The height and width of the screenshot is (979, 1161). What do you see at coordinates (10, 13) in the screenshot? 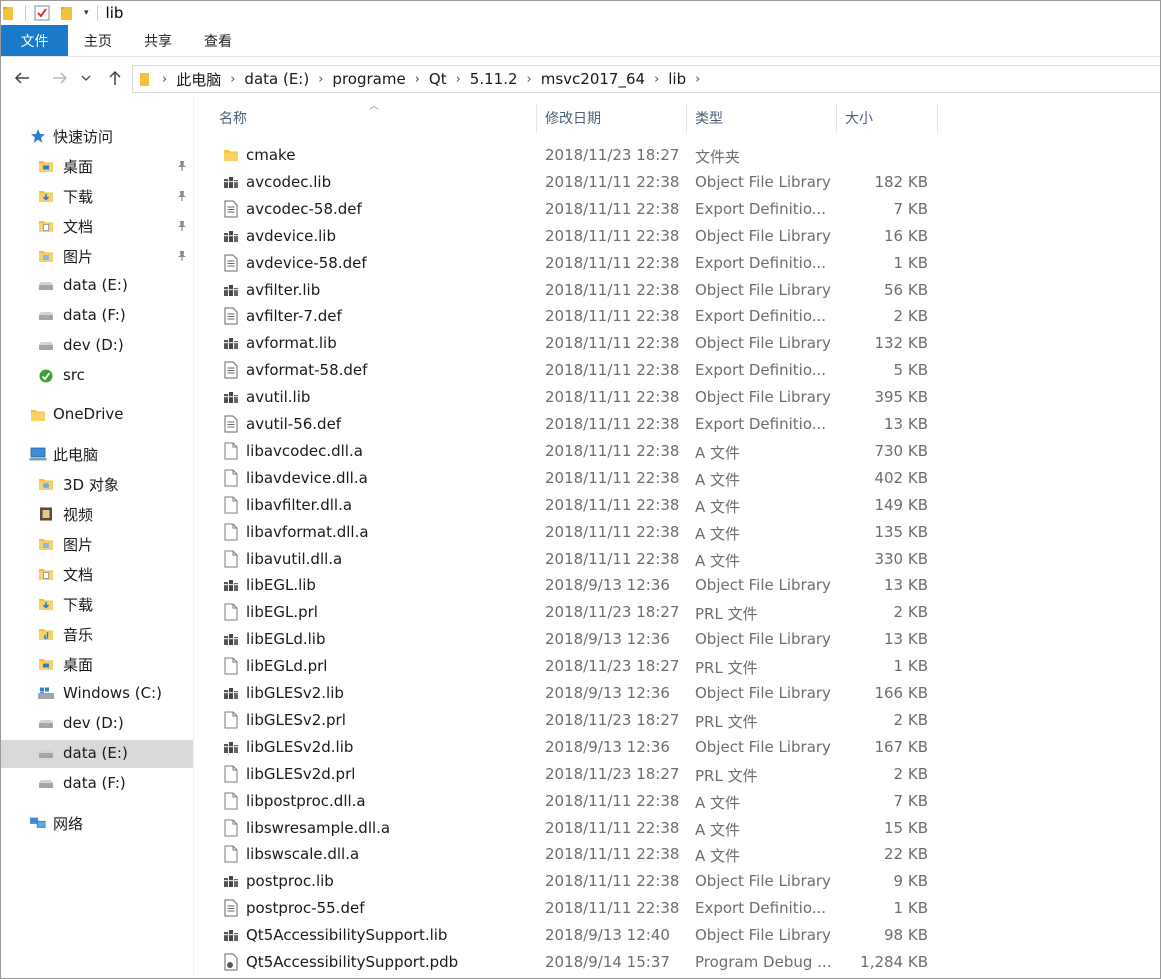
I see `folder-icon` at bounding box center [10, 13].